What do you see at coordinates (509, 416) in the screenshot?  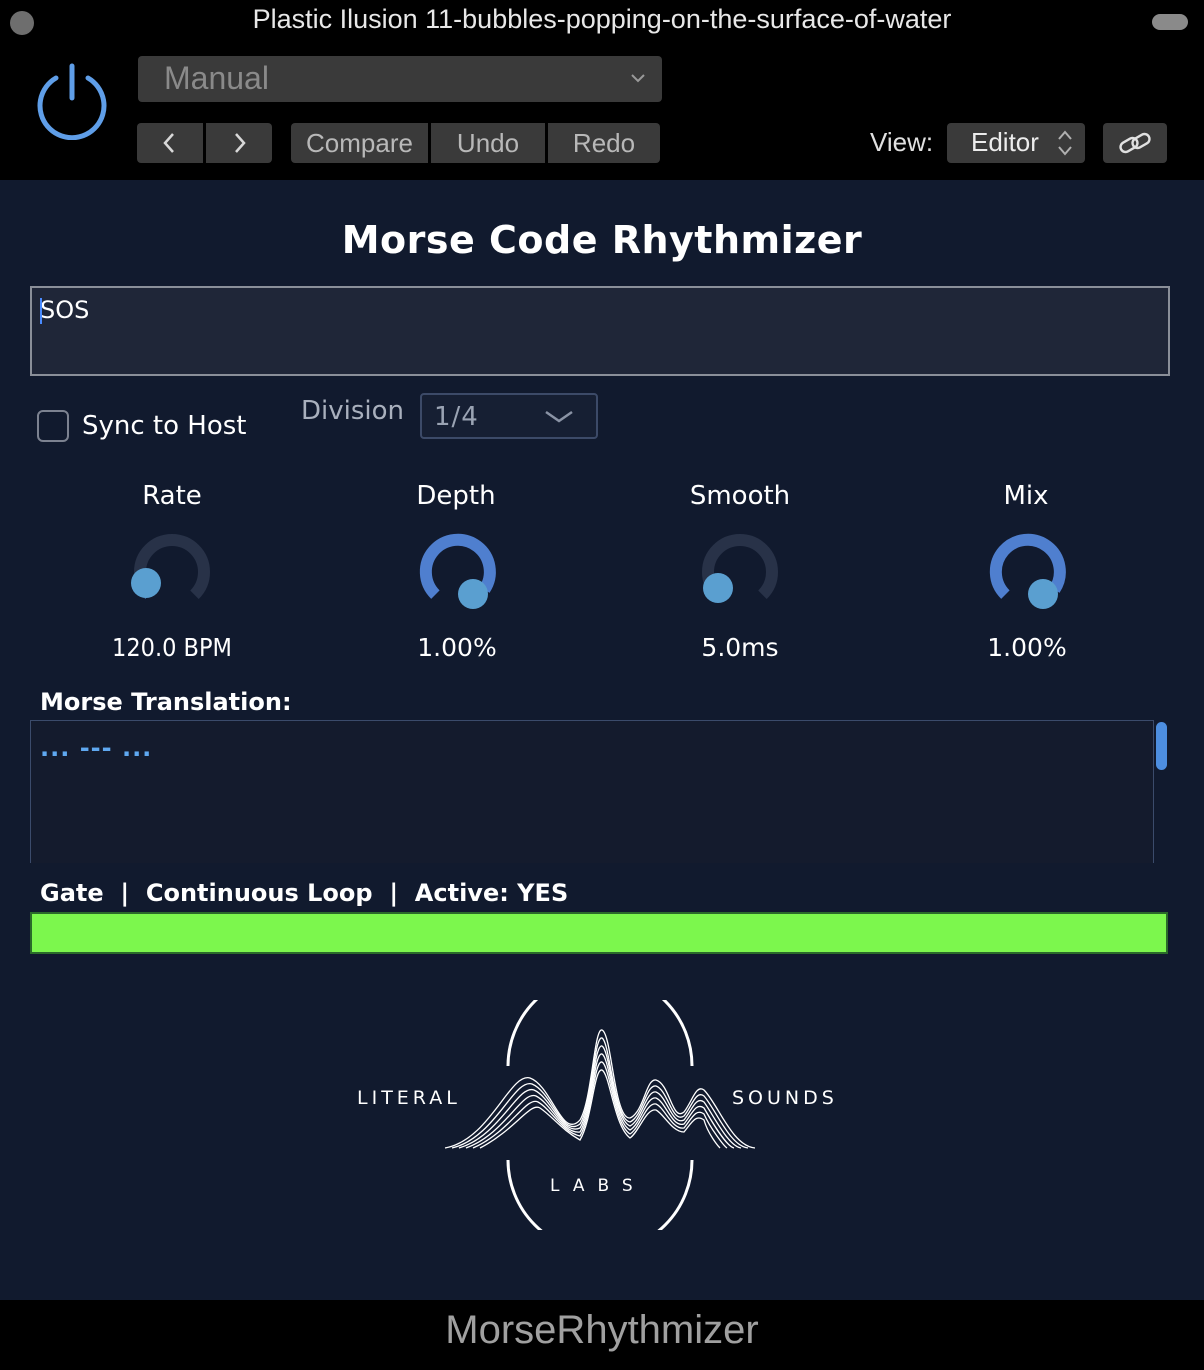 I see `division-dropdown: 1/4` at bounding box center [509, 416].